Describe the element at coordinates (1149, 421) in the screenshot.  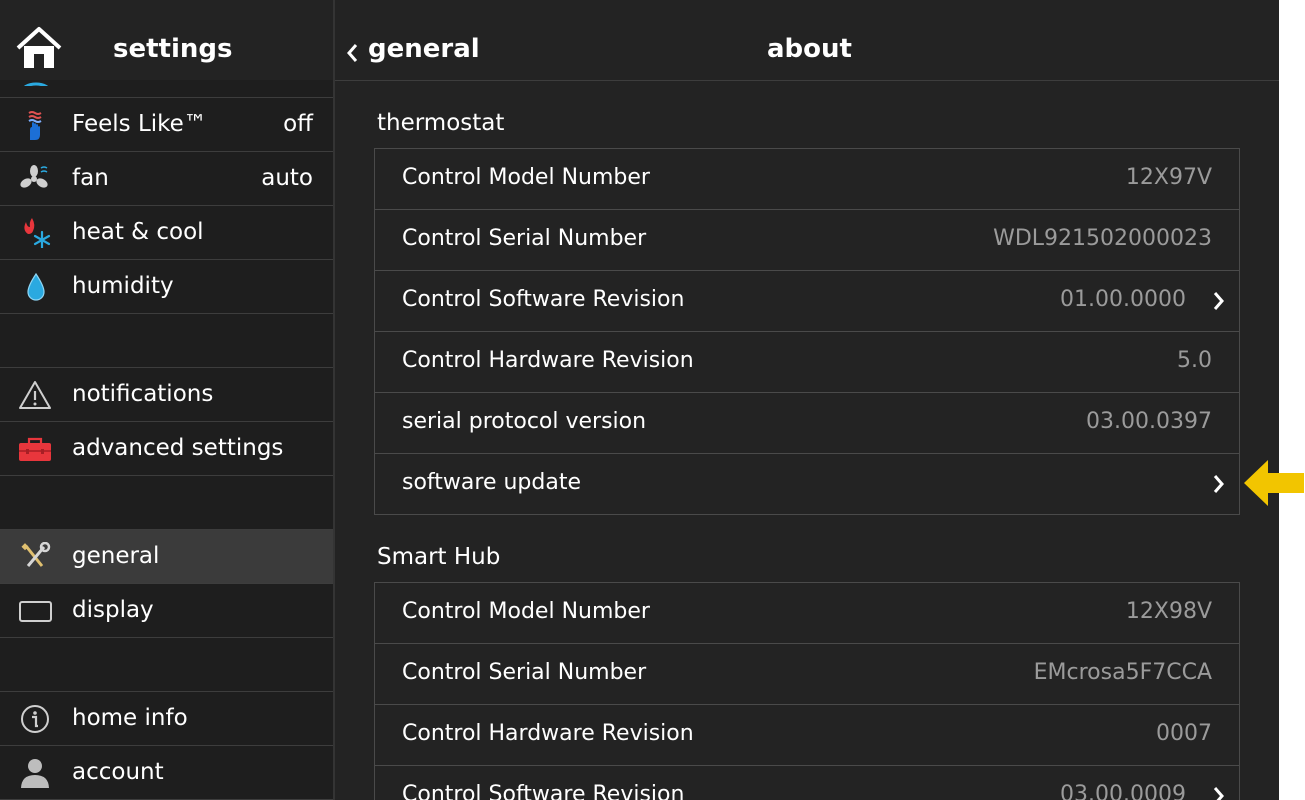
I see `row-value: 03.00.0397` at that location.